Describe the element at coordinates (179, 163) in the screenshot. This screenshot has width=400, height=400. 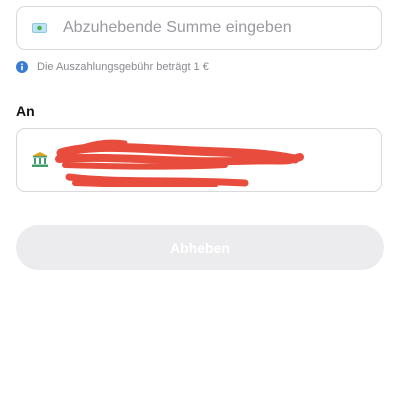
I see `redaction-mark` at that location.